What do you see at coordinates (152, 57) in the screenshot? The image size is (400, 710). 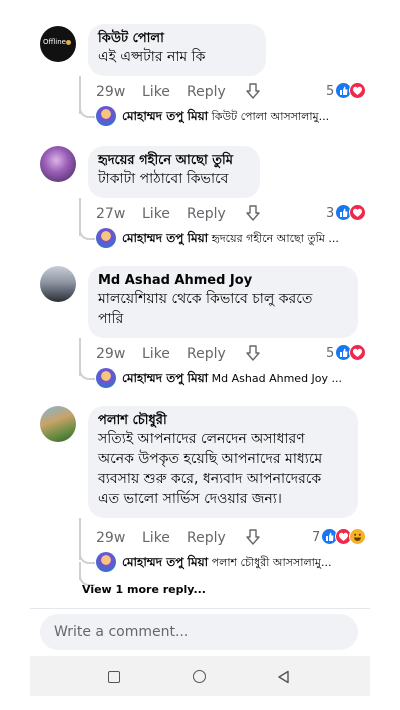 I see `comment-text: এই এপ্সটার নাম কি` at bounding box center [152, 57].